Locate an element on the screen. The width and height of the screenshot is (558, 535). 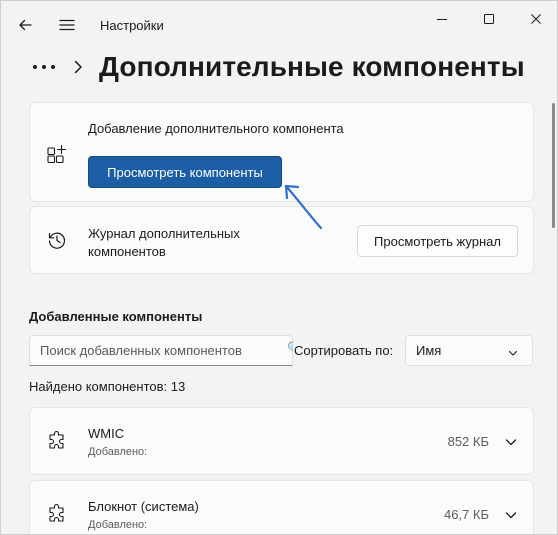
search-input is located at coordinates (161, 350).